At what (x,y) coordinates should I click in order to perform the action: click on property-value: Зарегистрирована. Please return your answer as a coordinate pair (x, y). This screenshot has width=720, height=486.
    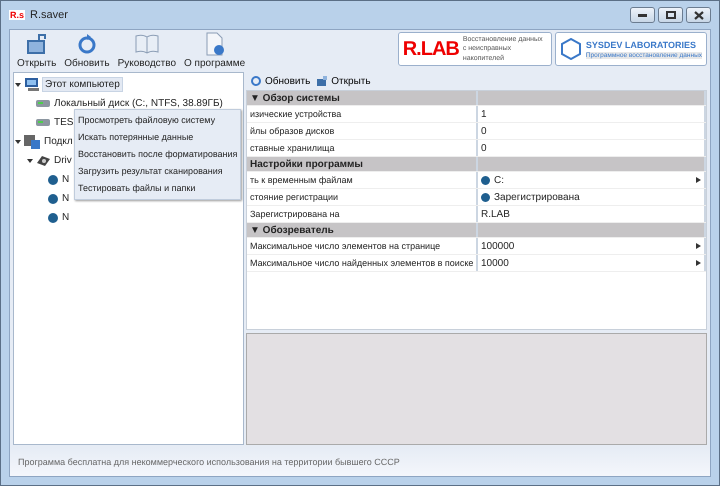
    Looking at the image, I should click on (537, 197).